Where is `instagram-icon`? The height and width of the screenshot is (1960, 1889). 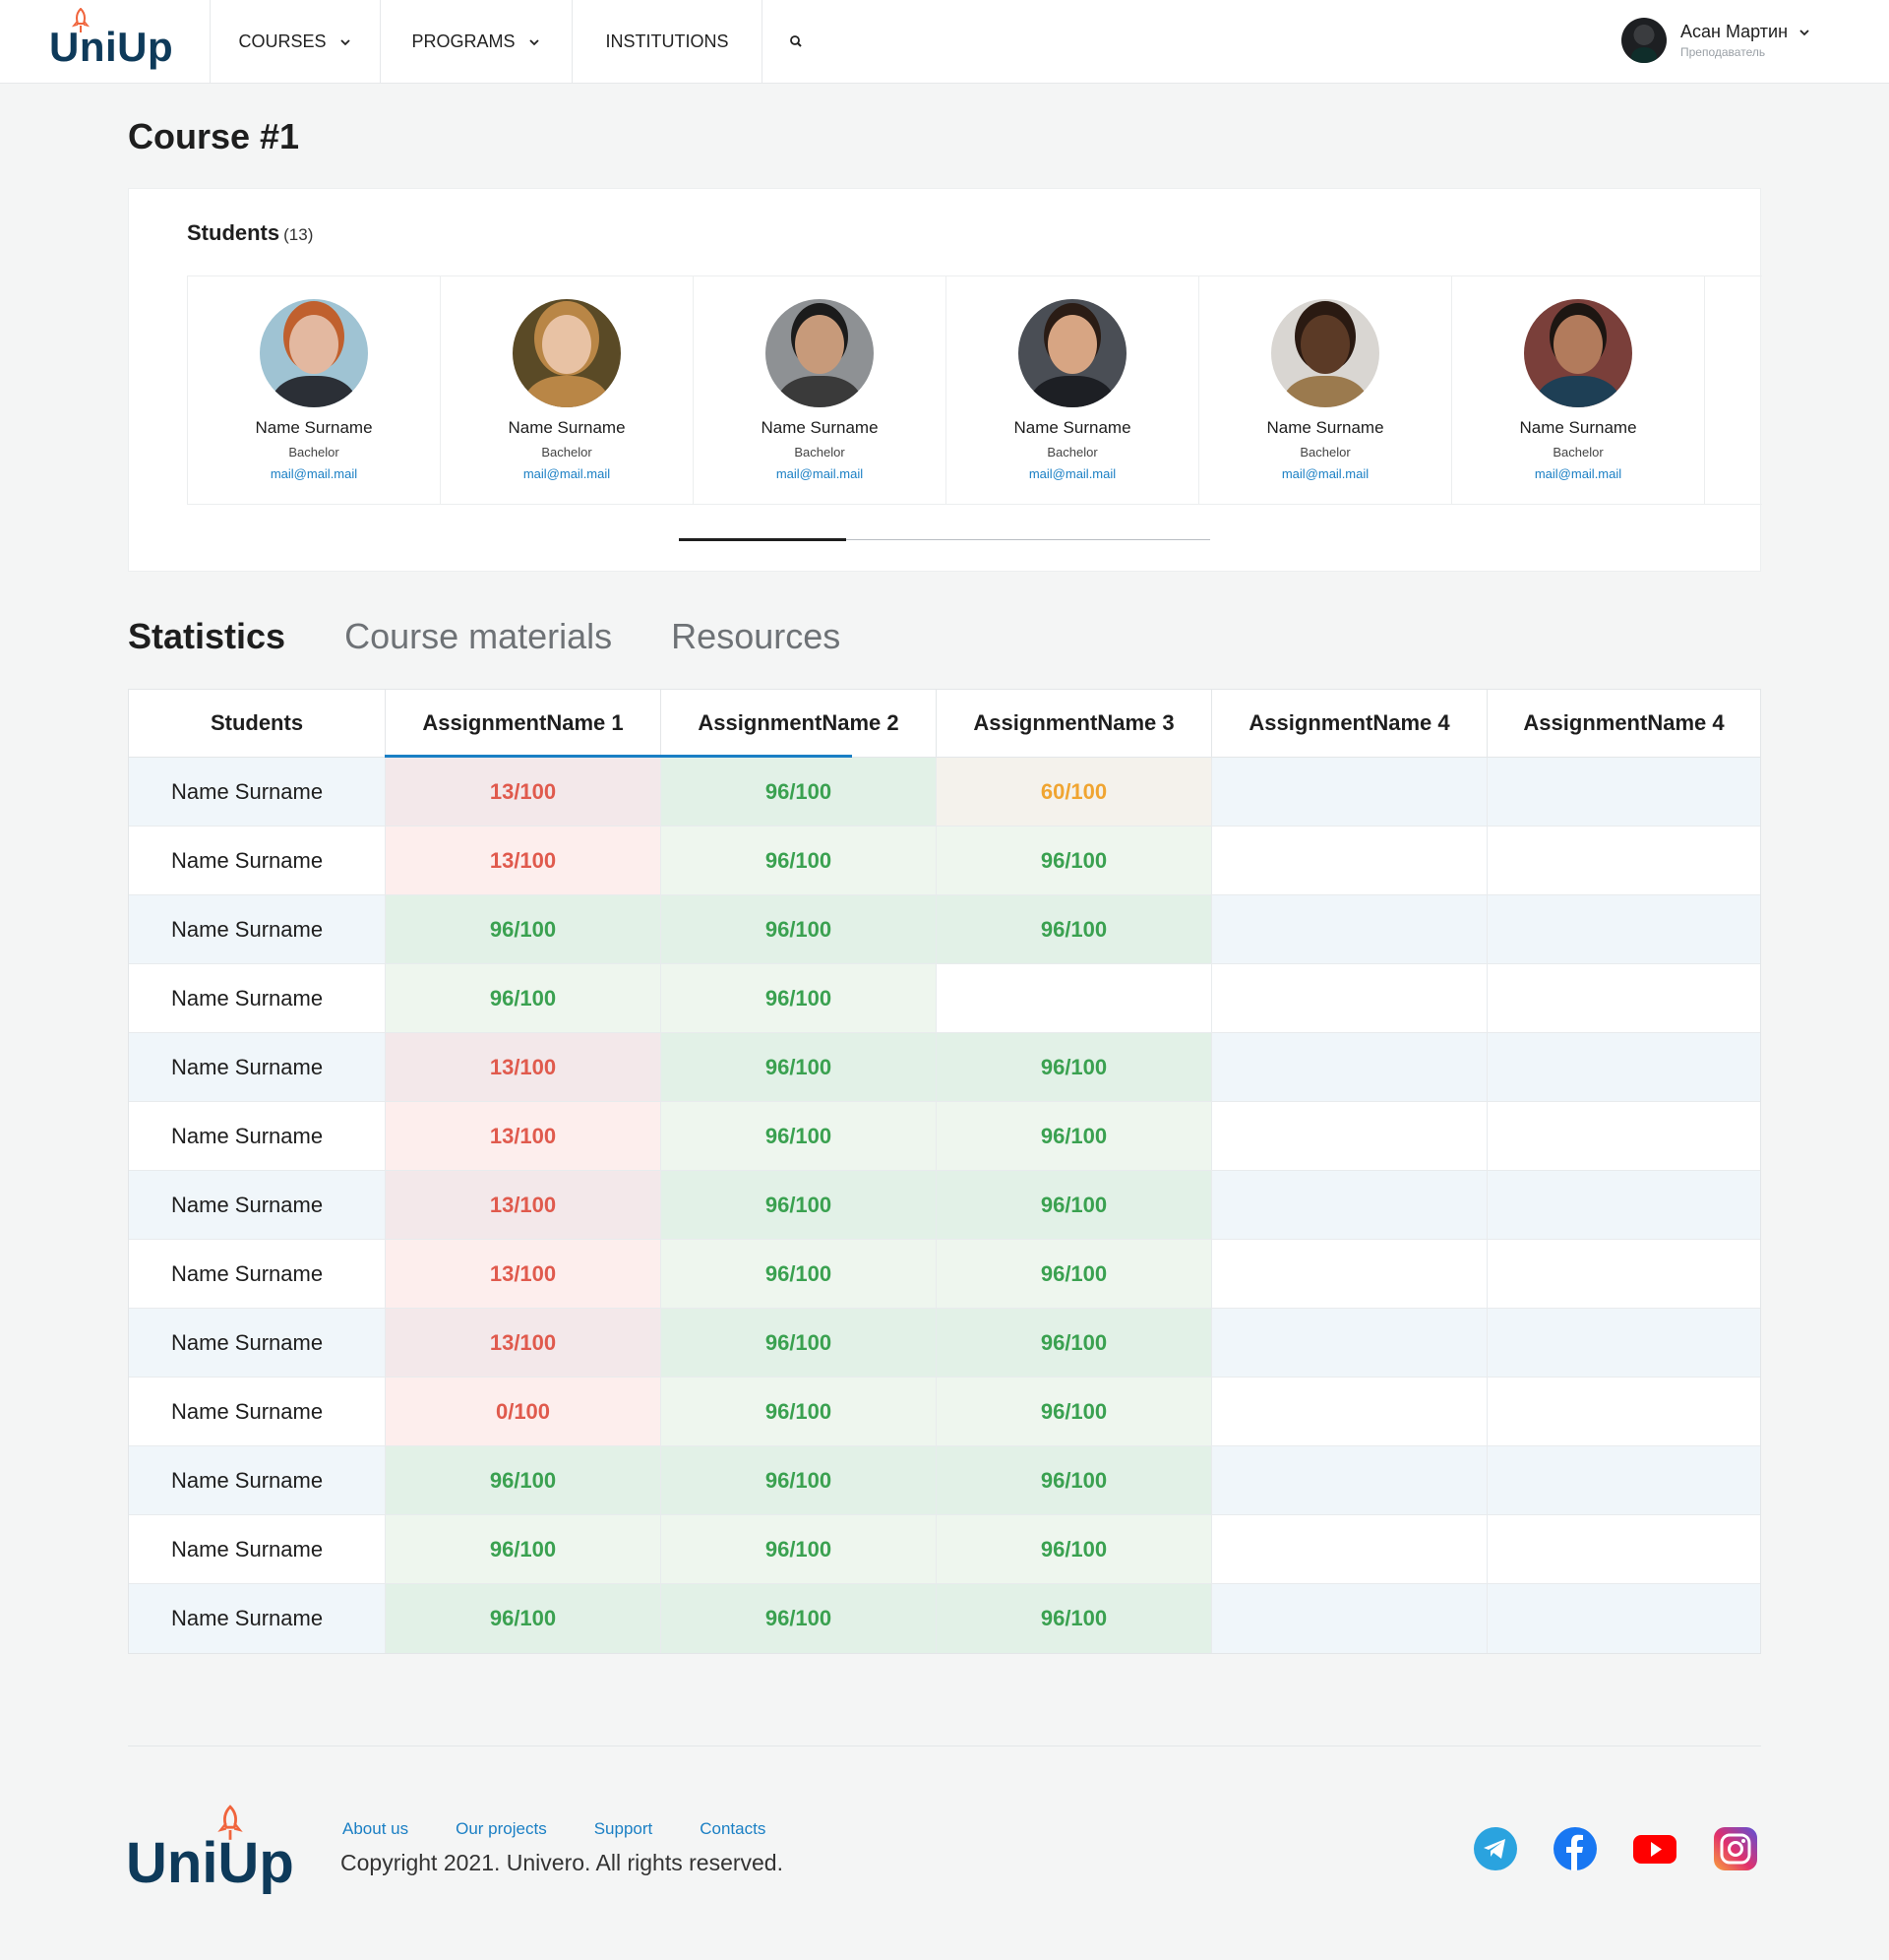
instagram-icon is located at coordinates (1736, 1848).